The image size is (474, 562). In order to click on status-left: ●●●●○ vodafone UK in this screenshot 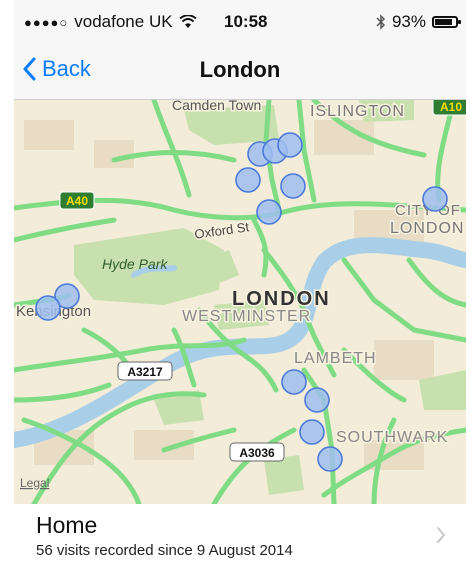, I will do `click(110, 22)`.